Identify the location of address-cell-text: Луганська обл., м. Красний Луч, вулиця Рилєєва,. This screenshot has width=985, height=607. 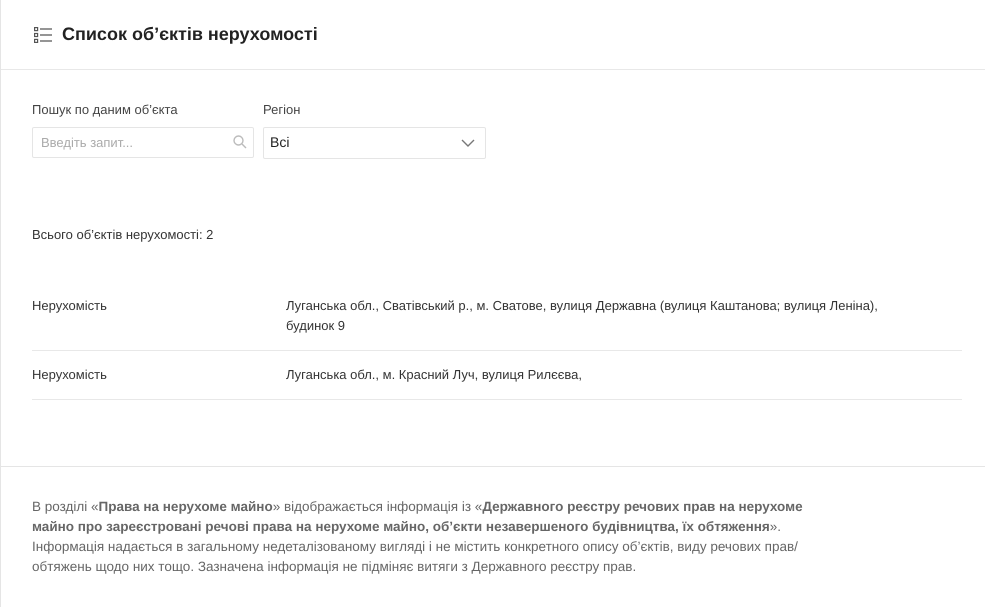
(434, 375).